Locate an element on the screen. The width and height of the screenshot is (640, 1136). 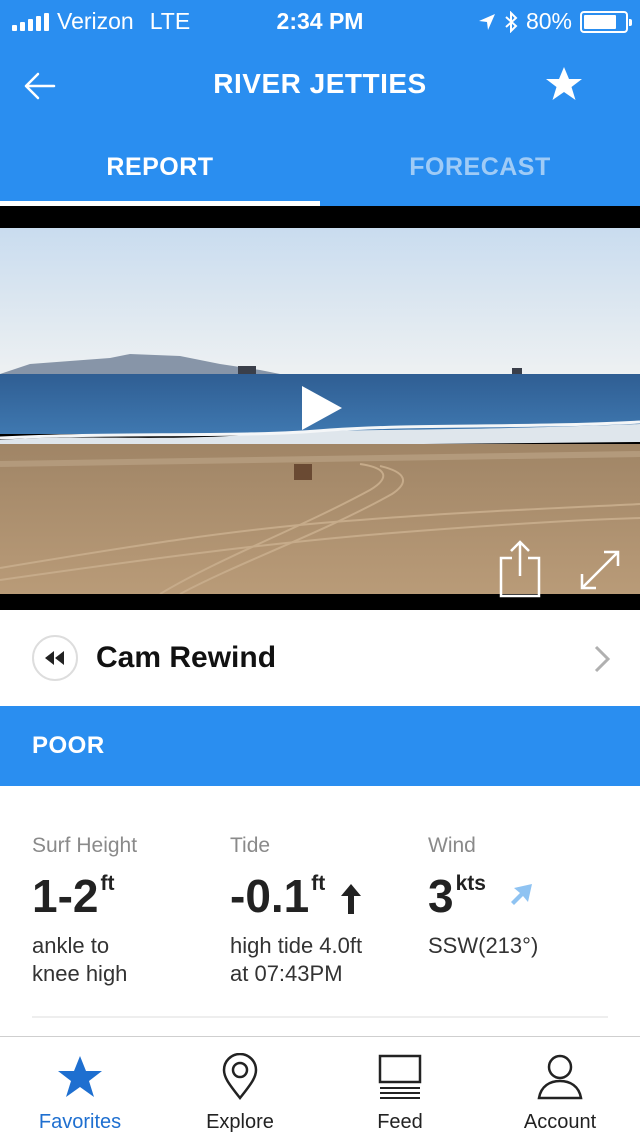
bluetooth-icon is located at coordinates (511, 21).